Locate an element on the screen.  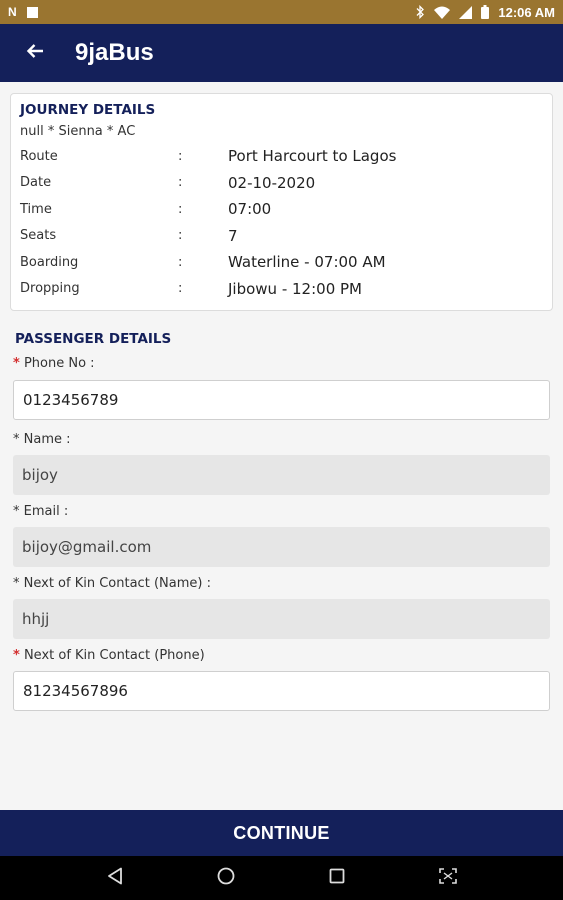
phone-label: * Phone No : is located at coordinates (54, 363).